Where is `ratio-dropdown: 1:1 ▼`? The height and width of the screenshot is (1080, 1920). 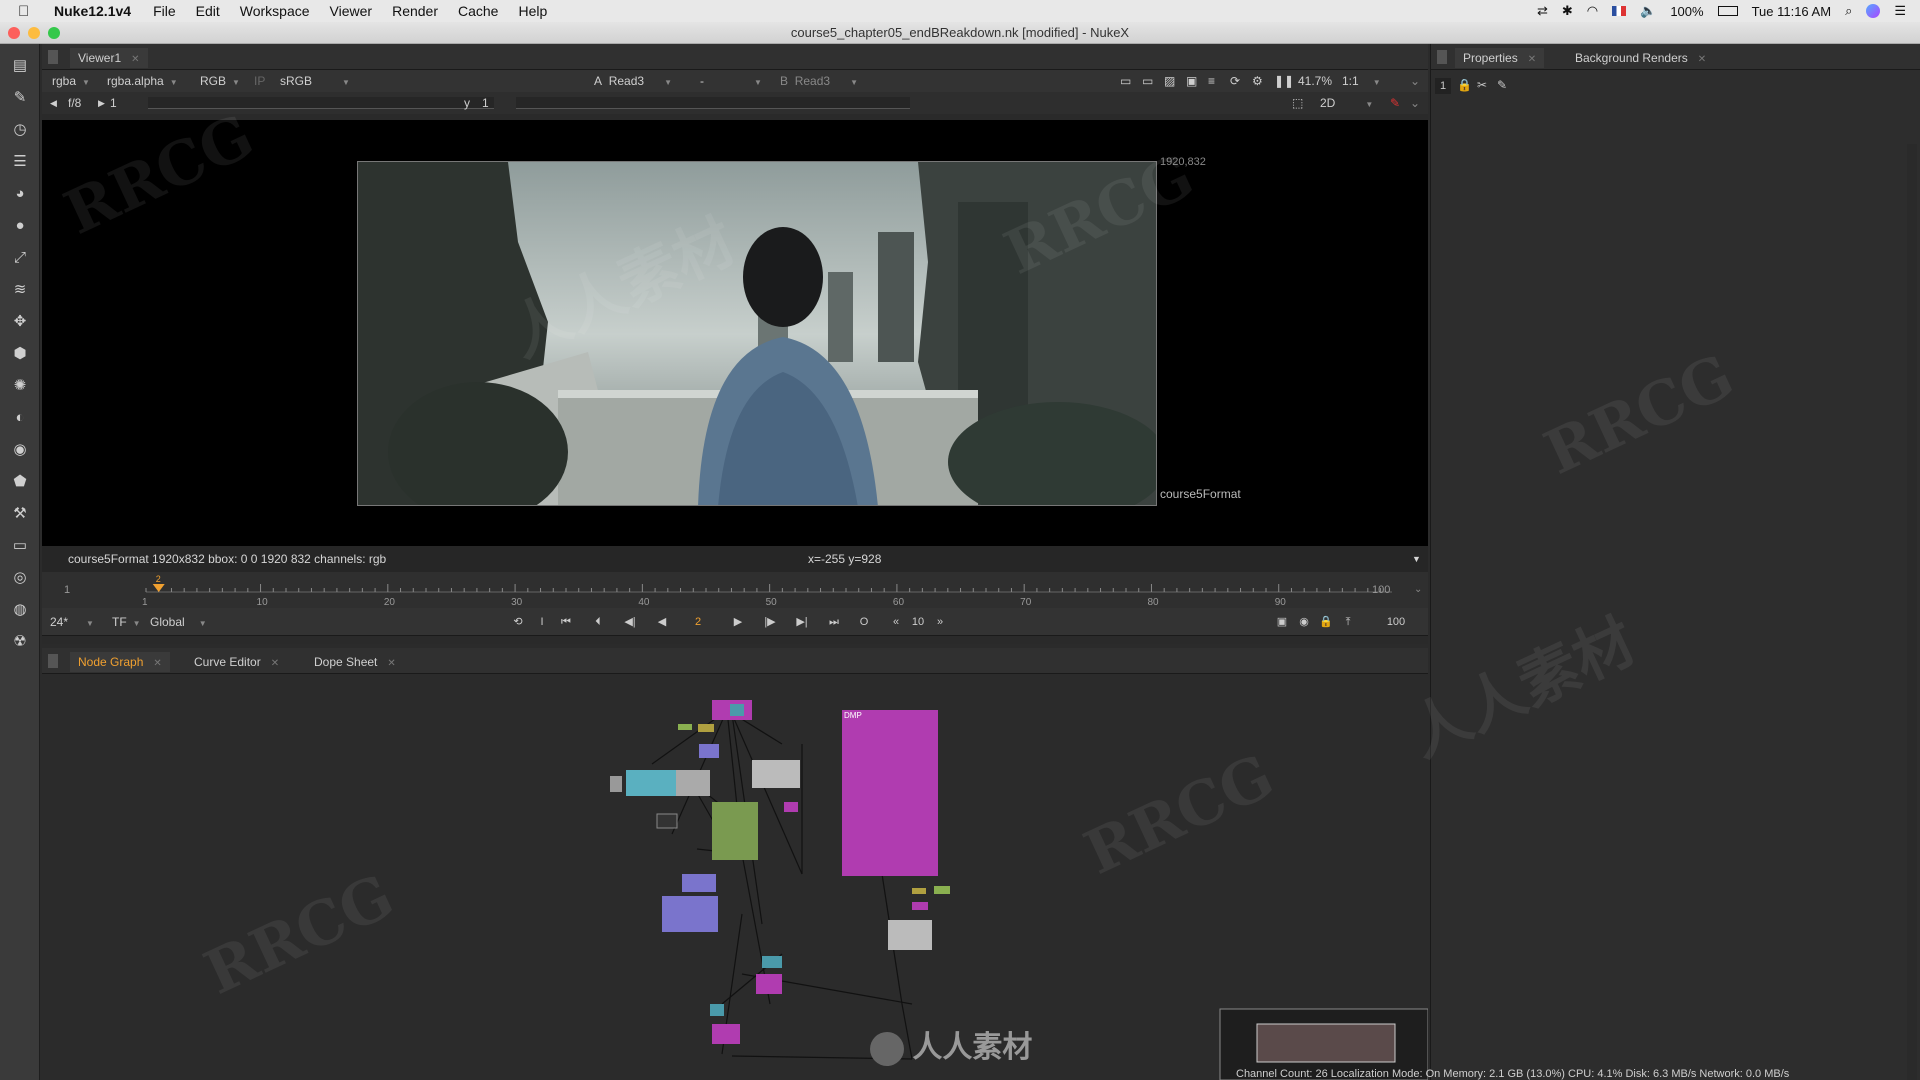 ratio-dropdown: 1:1 ▼ is located at coordinates (1361, 81).